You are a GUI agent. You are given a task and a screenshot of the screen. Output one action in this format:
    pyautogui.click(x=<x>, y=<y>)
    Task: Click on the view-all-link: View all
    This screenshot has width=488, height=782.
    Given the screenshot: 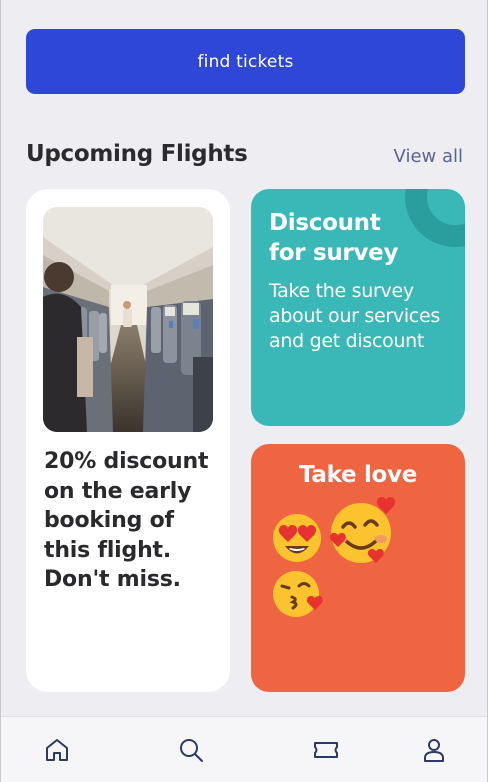 What is the action you would take?
    pyautogui.click(x=428, y=156)
    